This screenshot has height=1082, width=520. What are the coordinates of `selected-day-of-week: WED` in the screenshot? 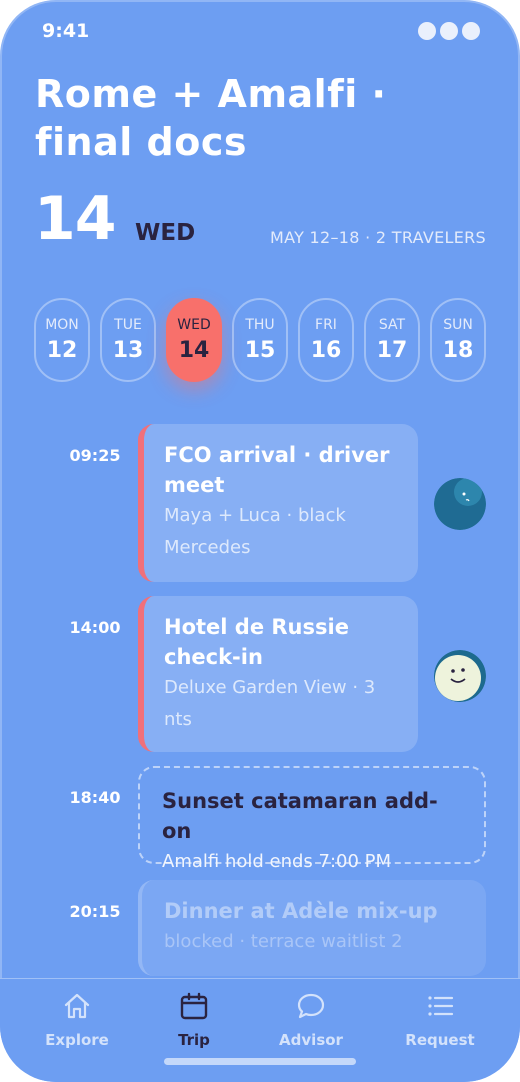 It's located at (165, 233).